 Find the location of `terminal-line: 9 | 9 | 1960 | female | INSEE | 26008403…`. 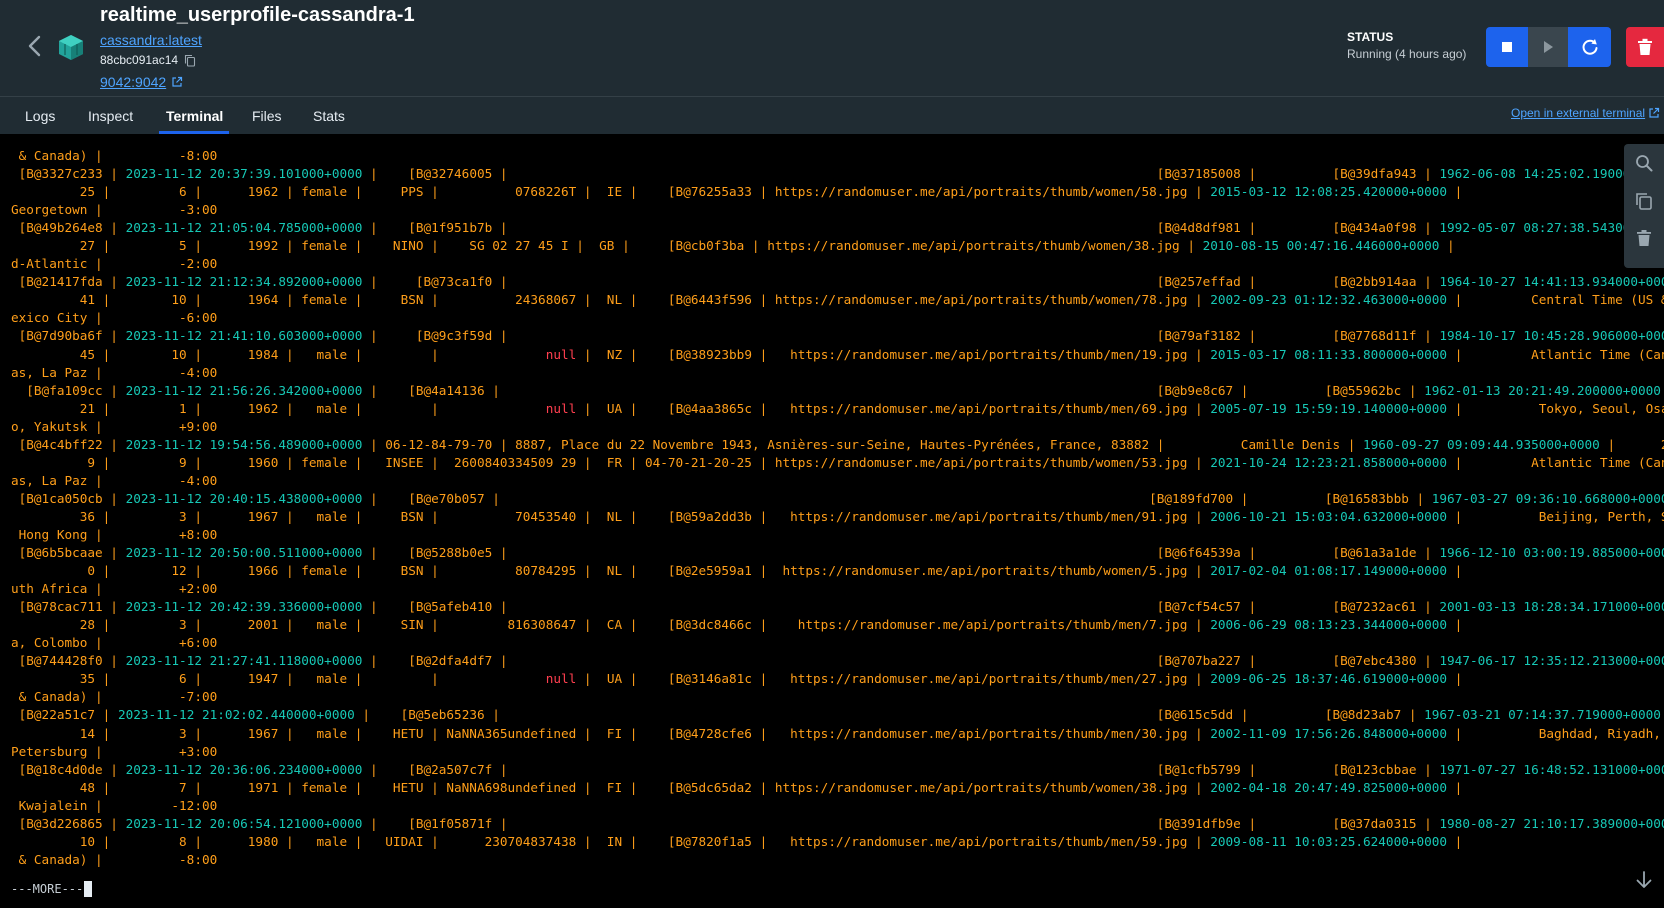

terminal-line: 9 | 9 | 1960 | female | INSEE | 26008403… is located at coordinates (837, 462).